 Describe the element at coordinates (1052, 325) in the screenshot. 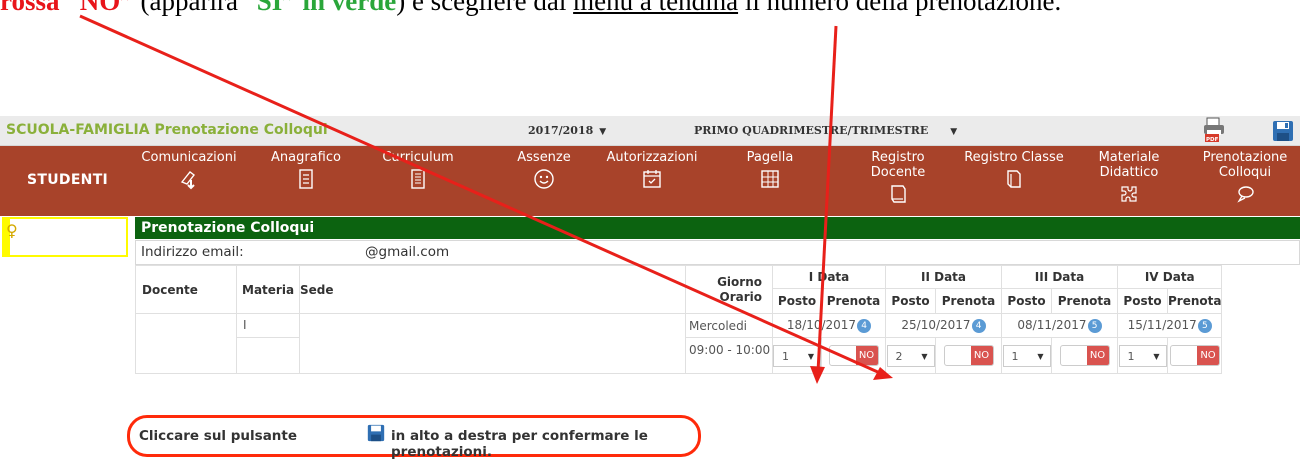

I see `date-value: 08/11/2017` at that location.